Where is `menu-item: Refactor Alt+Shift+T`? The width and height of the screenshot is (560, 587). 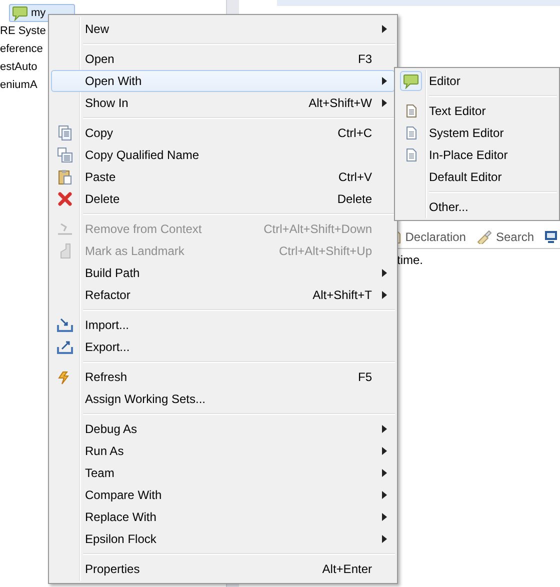
menu-item: Refactor Alt+Shift+T is located at coordinates (223, 295).